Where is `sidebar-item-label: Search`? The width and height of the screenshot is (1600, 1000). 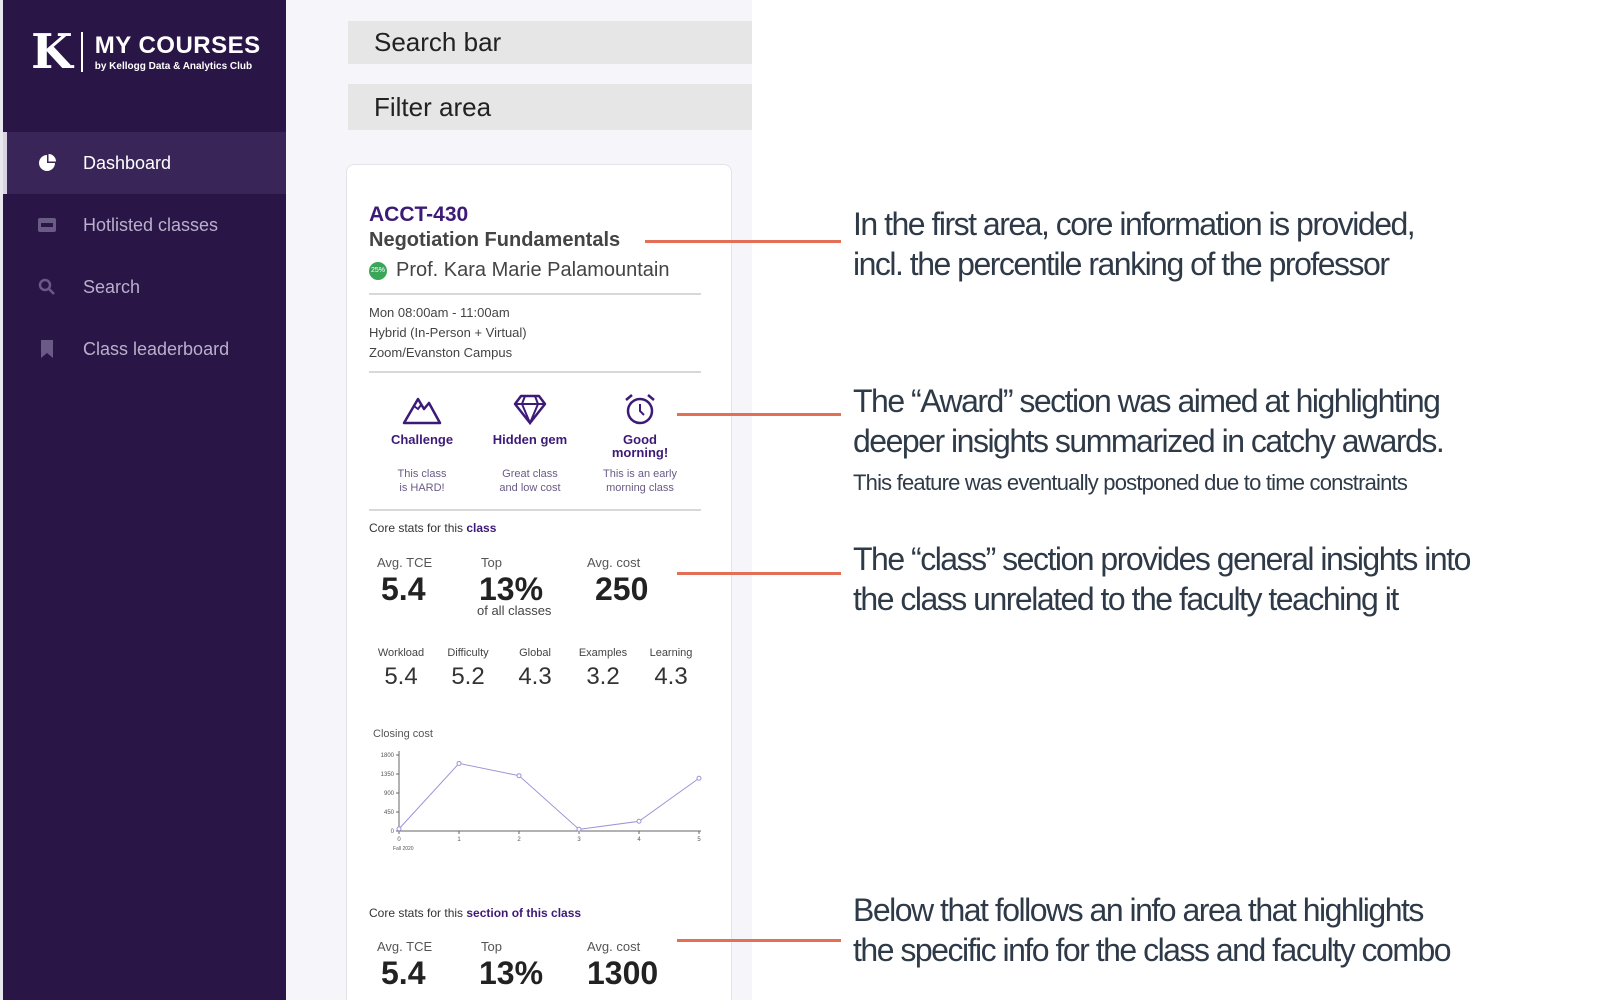 sidebar-item-label: Search is located at coordinates (112, 286).